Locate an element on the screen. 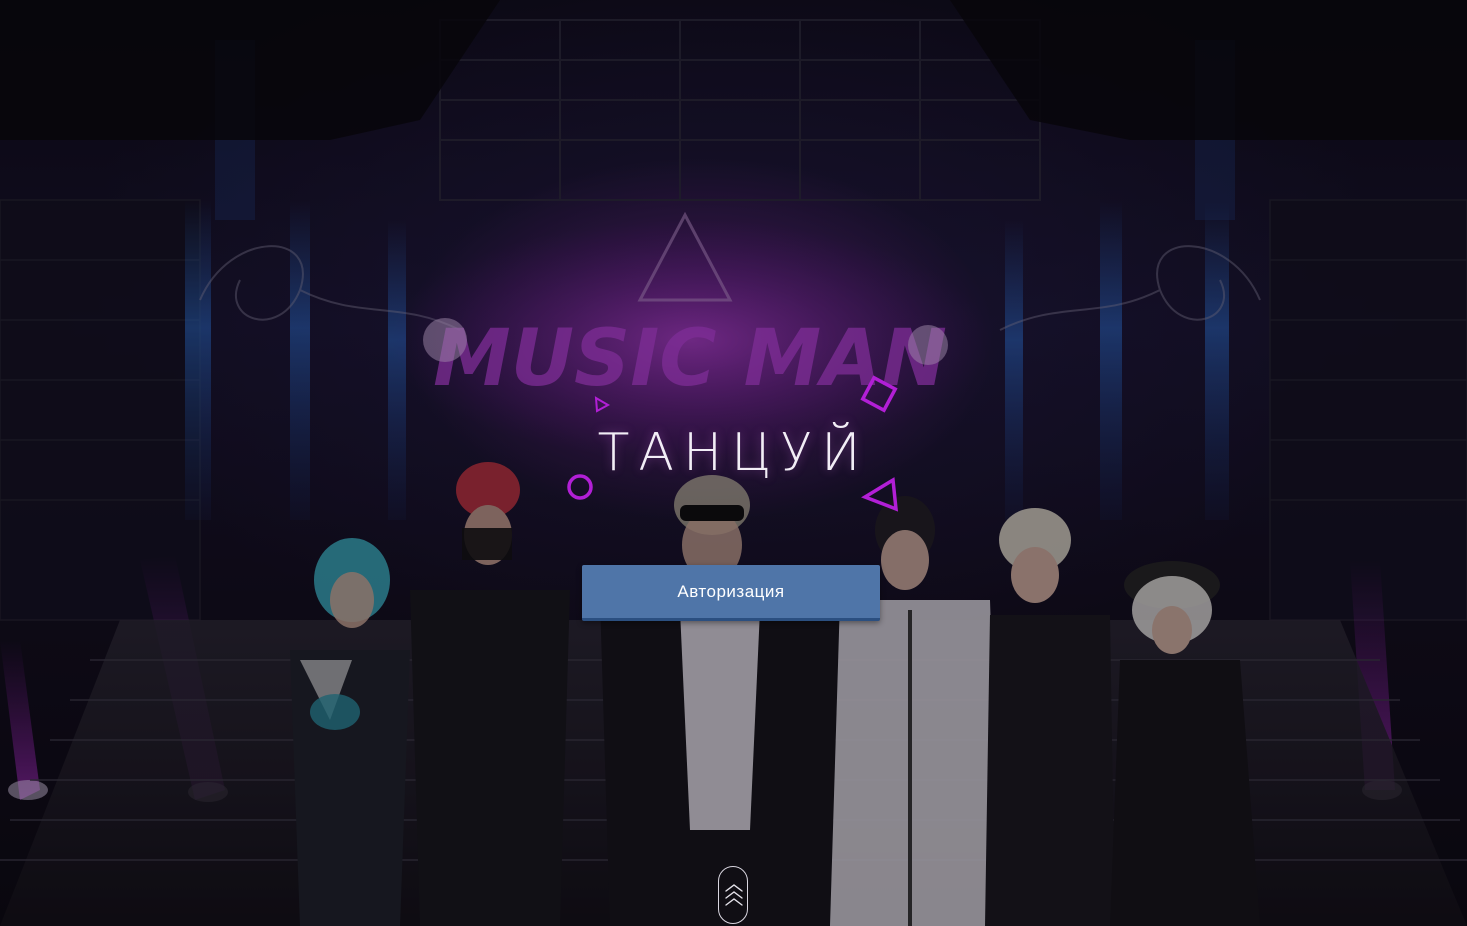 The image size is (1467, 926). scroll-up-button is located at coordinates (733, 895).